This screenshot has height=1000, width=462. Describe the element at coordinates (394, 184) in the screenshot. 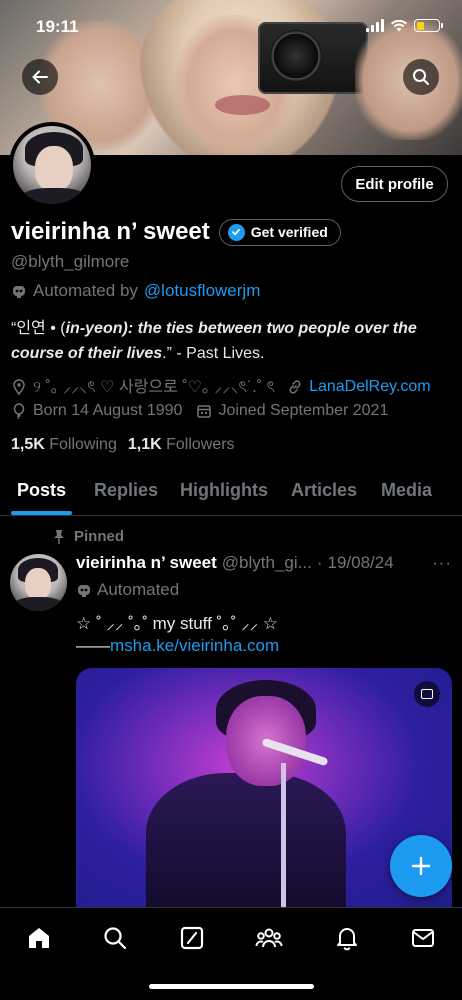

I see `edit-profile-button: Edit profile` at that location.